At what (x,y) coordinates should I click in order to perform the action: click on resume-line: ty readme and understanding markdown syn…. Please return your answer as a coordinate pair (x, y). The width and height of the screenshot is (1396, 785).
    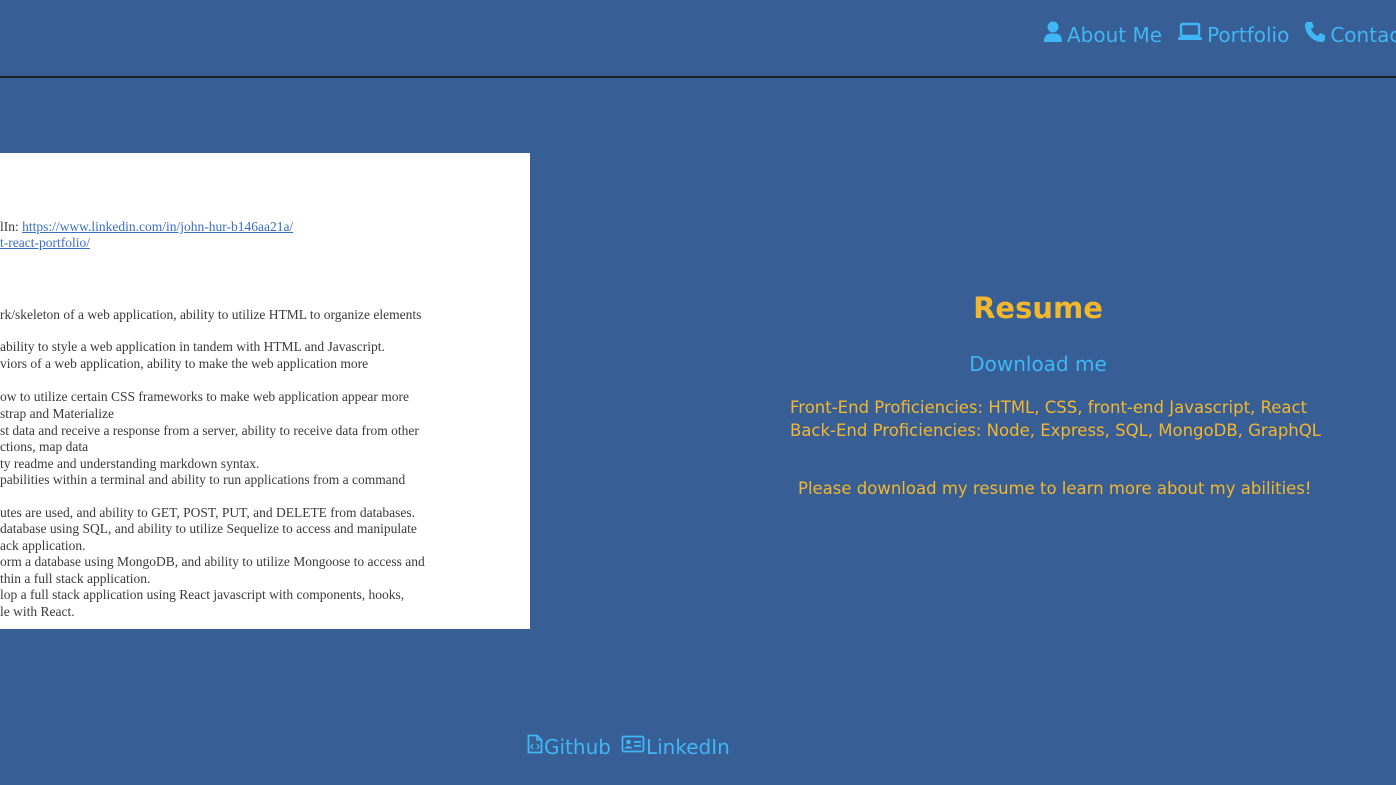
    Looking at the image, I should click on (130, 463).